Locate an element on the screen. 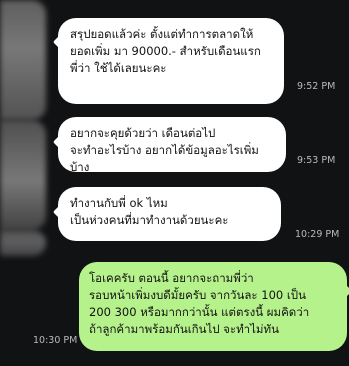 The width and height of the screenshot is (349, 366). message-timestamp: 9:53 PM is located at coordinates (316, 160).